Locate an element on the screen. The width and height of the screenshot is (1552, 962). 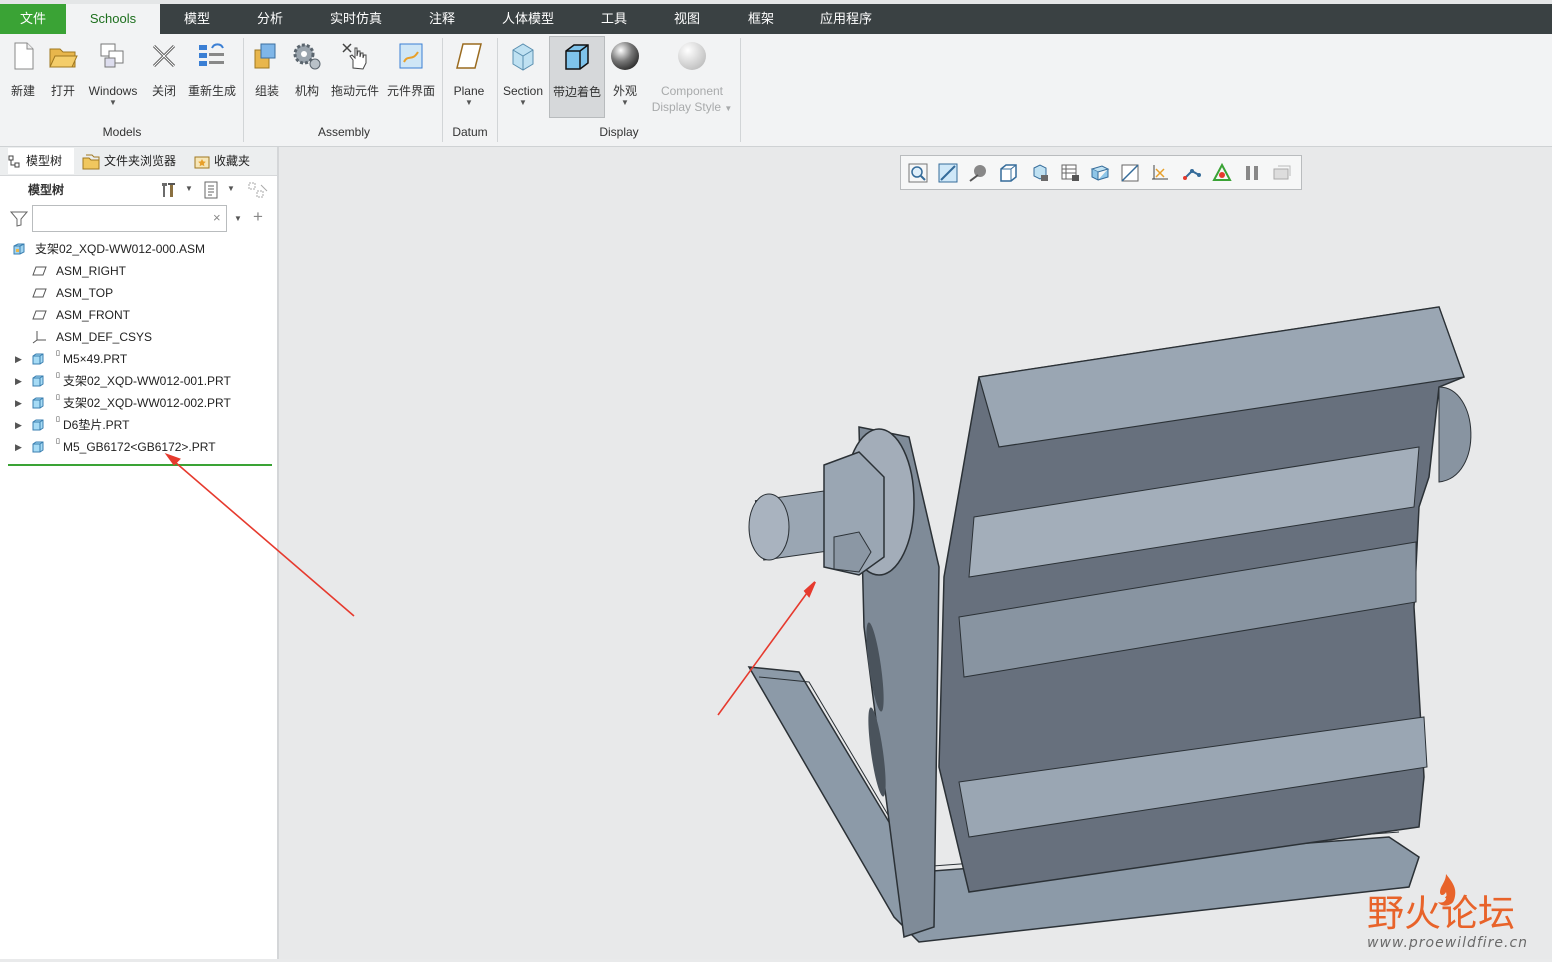
shaded-with-edges-button: 带边着色 is located at coordinates (577, 77).